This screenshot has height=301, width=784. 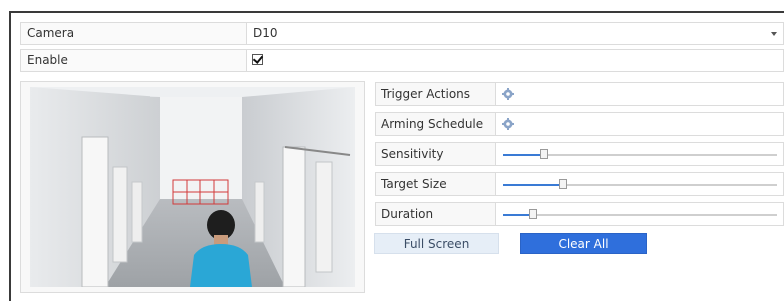 What do you see at coordinates (436, 94) in the screenshot?
I see `trigger-actions-label: Trigger Actions` at bounding box center [436, 94].